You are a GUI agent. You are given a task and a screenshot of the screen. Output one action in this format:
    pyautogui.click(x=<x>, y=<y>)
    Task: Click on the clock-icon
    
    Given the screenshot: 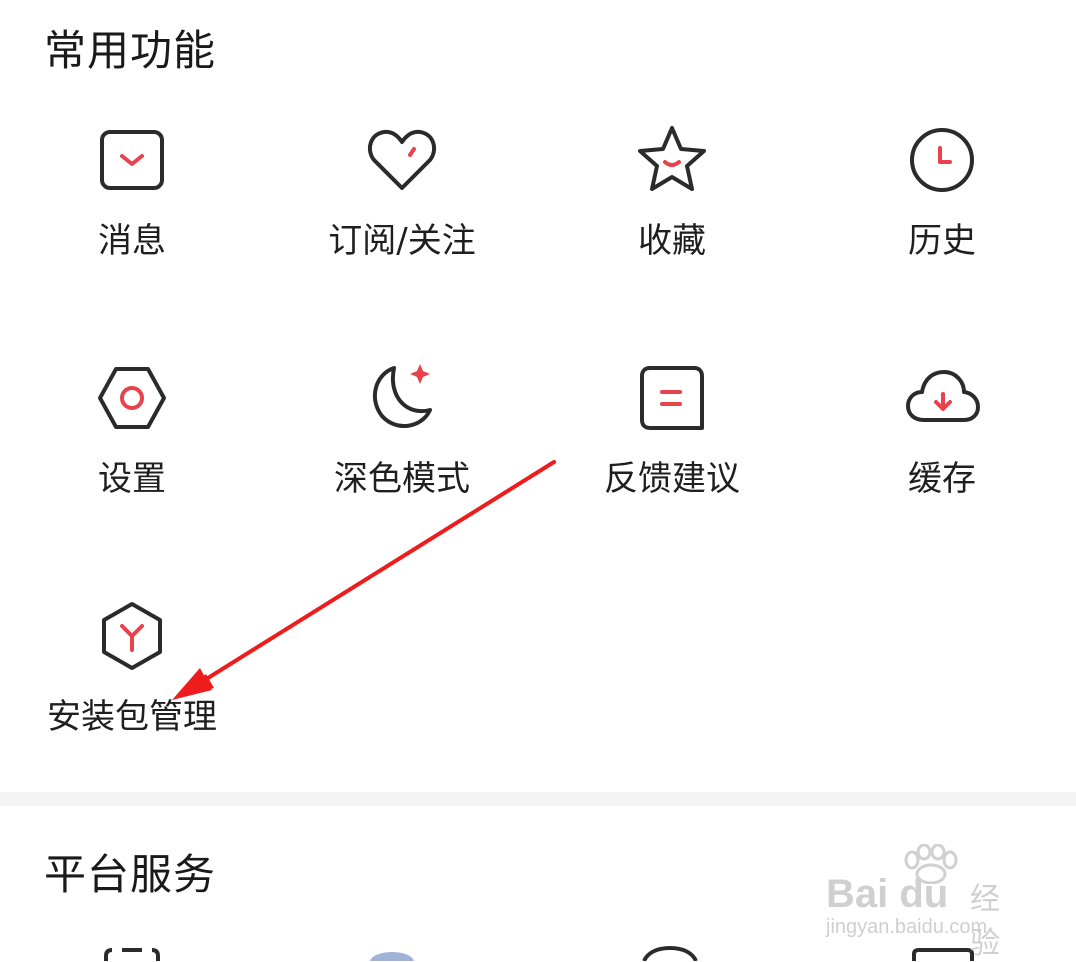 What is the action you would take?
    pyautogui.click(x=942, y=160)
    